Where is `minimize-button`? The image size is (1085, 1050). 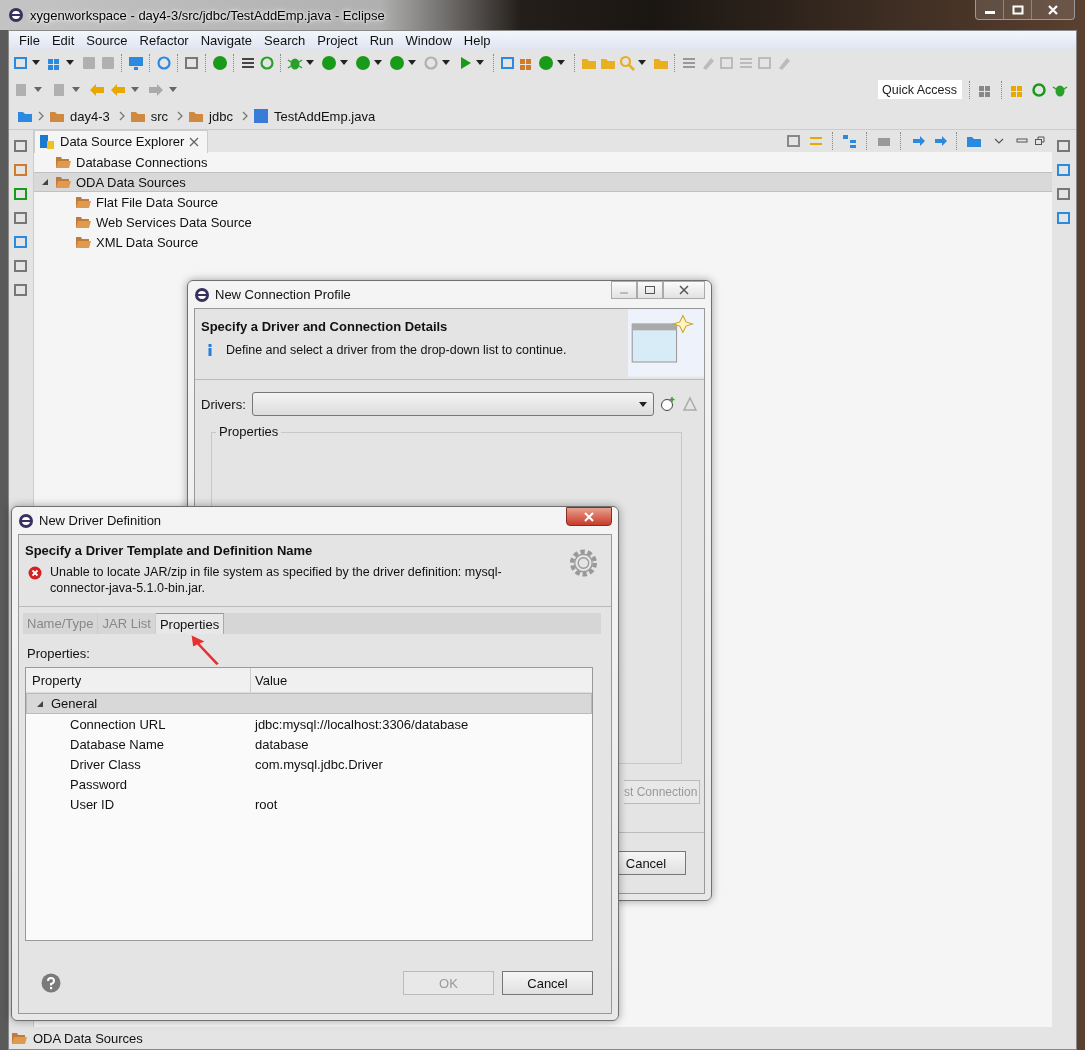 minimize-button is located at coordinates (990, 9).